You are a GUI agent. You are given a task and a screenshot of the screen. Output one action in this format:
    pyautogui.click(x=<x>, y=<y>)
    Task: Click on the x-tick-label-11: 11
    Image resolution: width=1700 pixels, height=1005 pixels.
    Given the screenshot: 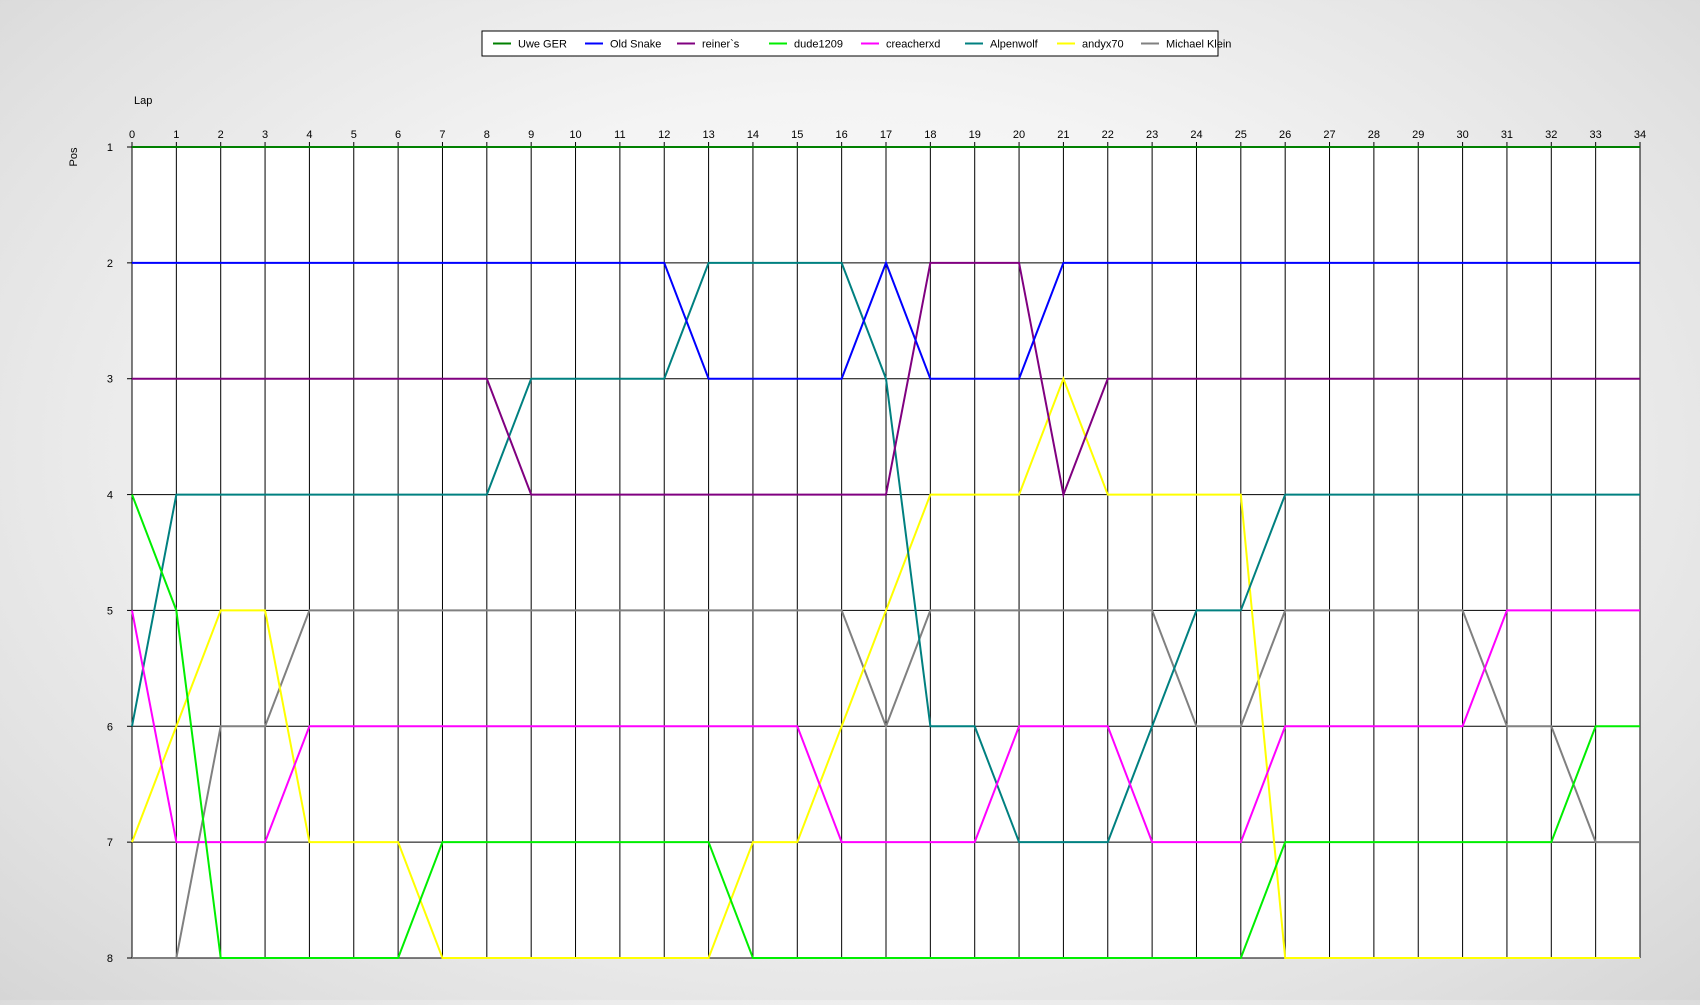 What is the action you would take?
    pyautogui.click(x=619, y=135)
    